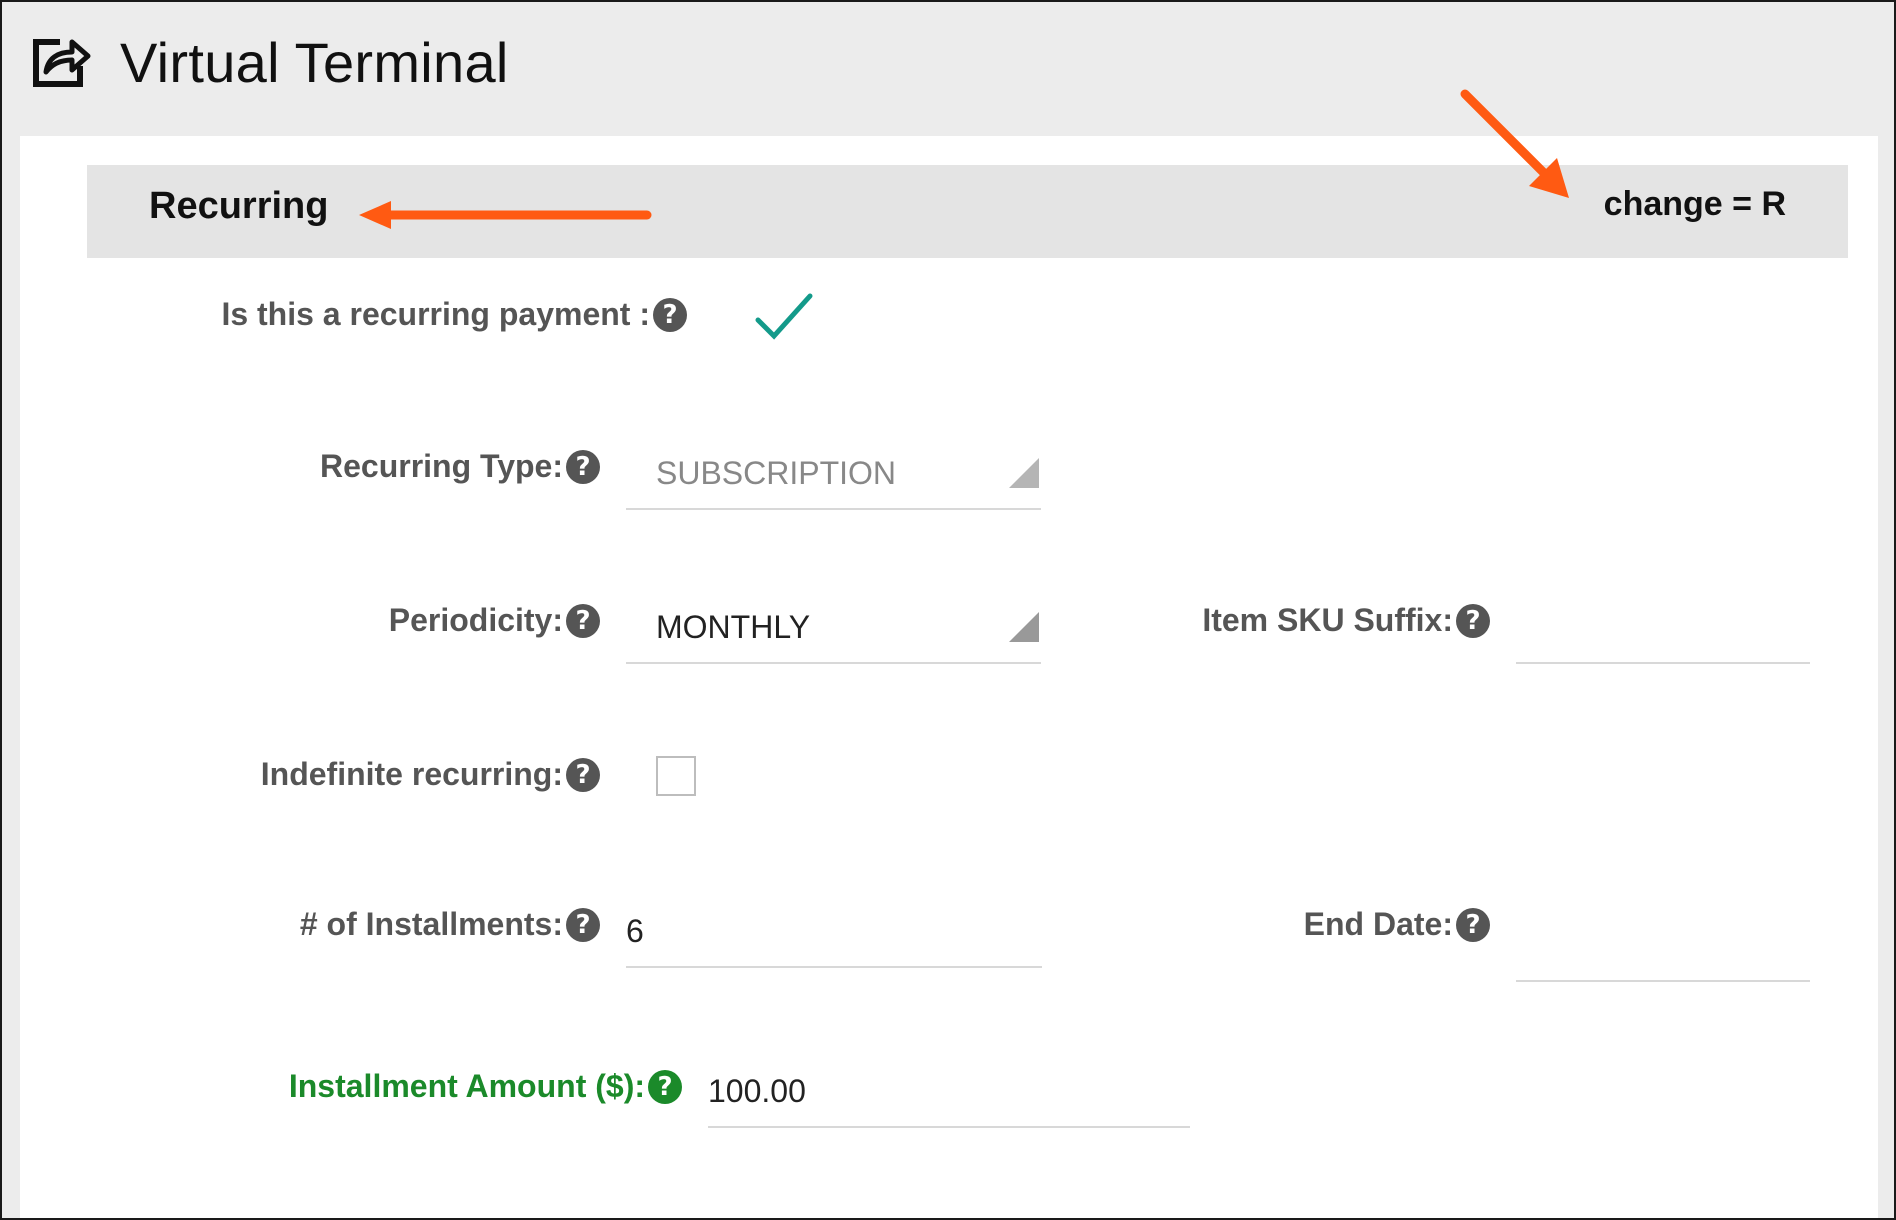 The image size is (1896, 1220). Describe the element at coordinates (834, 924) in the screenshot. I see `installments-input: 6` at that location.